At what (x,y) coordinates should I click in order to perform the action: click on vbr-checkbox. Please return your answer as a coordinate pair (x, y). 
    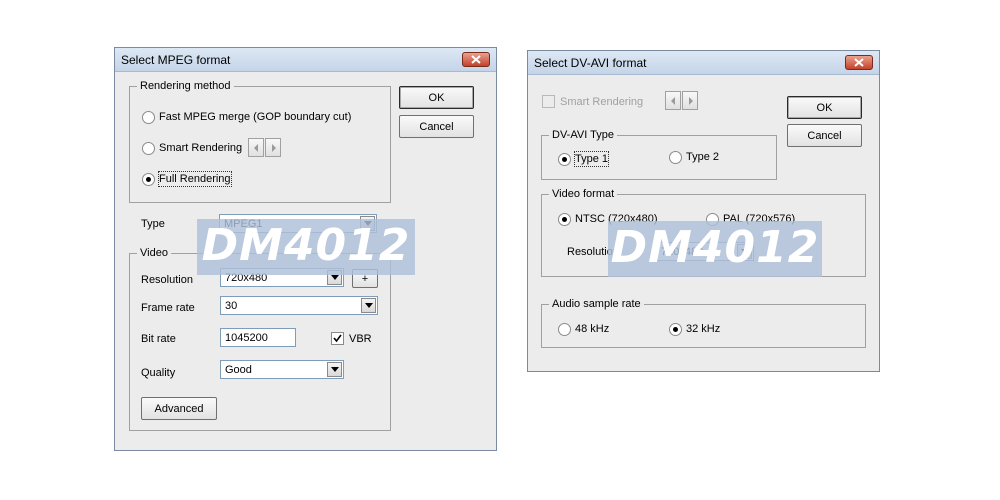
    Looking at the image, I should click on (337, 338).